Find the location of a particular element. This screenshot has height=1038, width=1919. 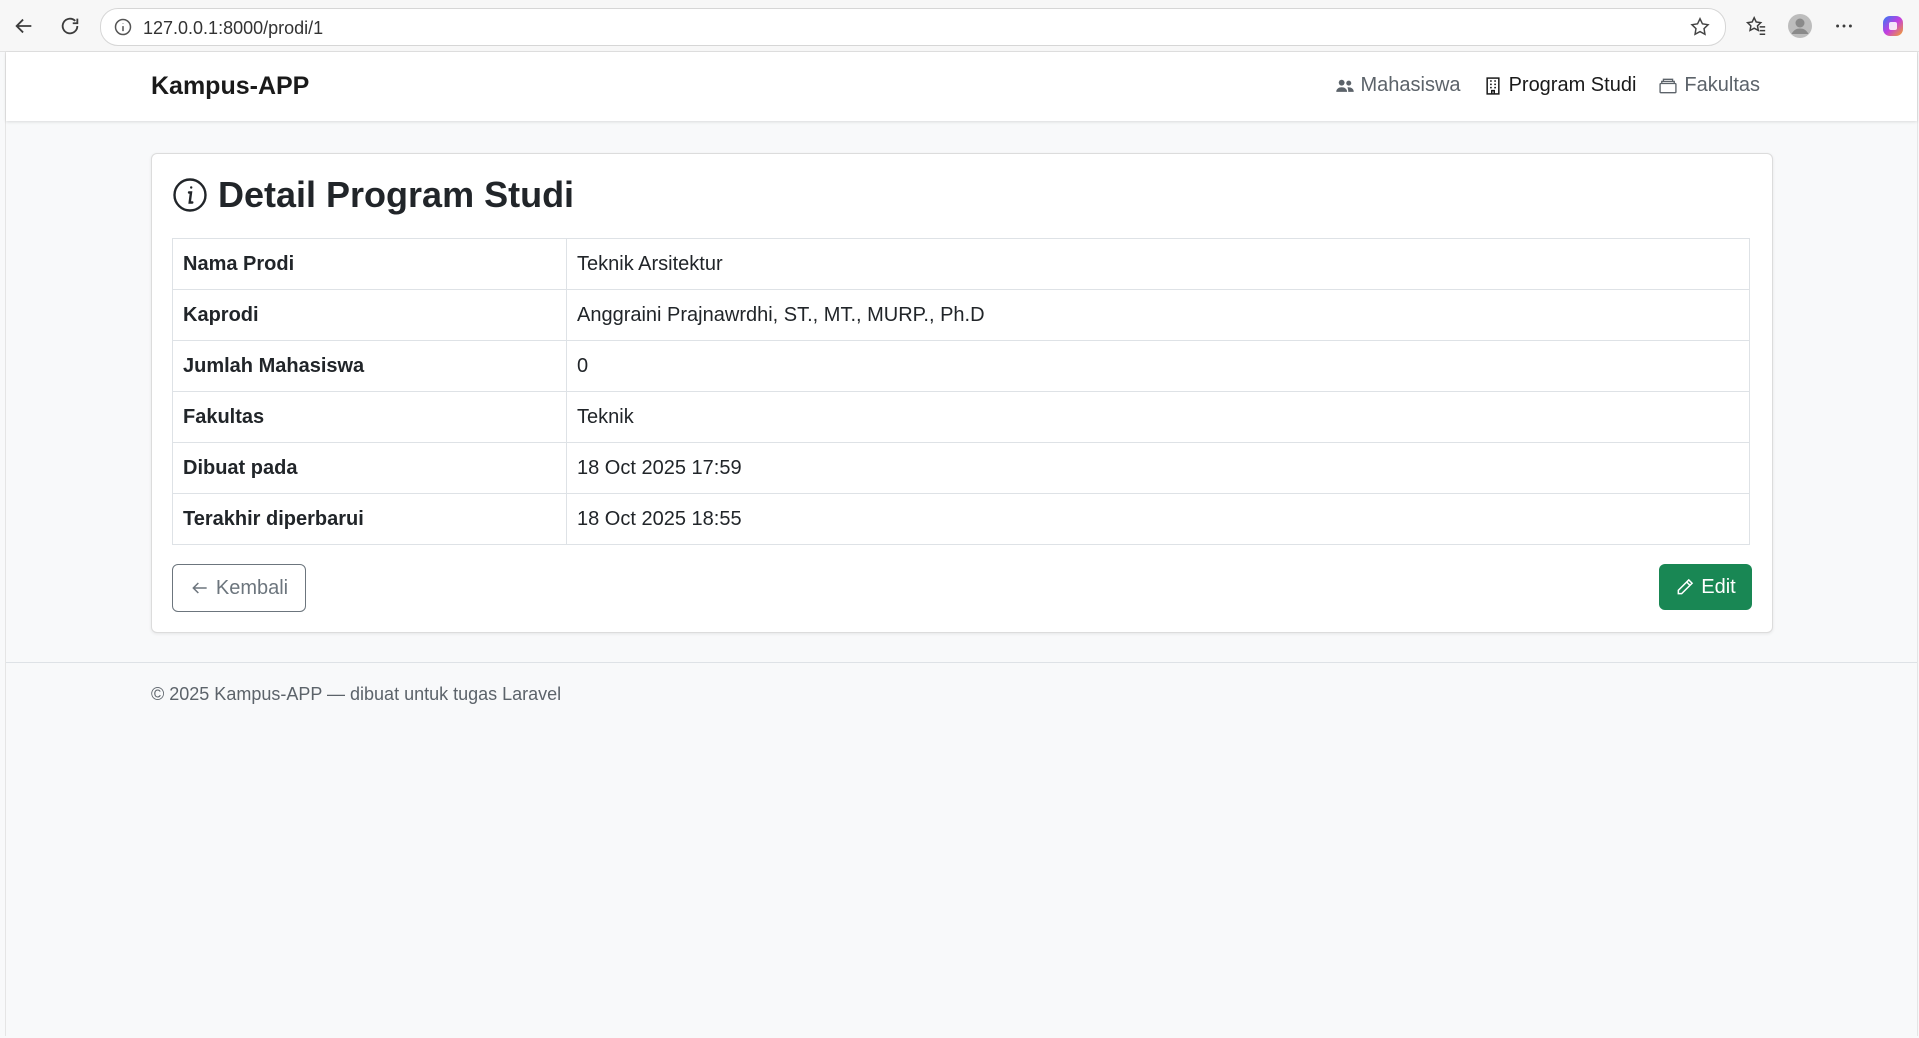

arrow-left-icon is located at coordinates (199, 588).